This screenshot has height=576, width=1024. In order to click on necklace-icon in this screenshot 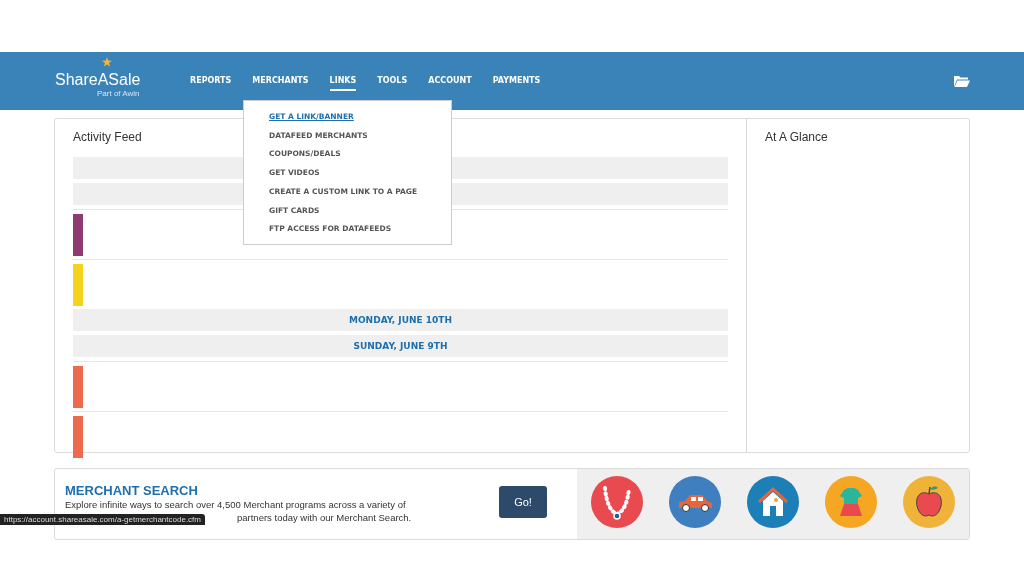, I will do `click(617, 502)`.